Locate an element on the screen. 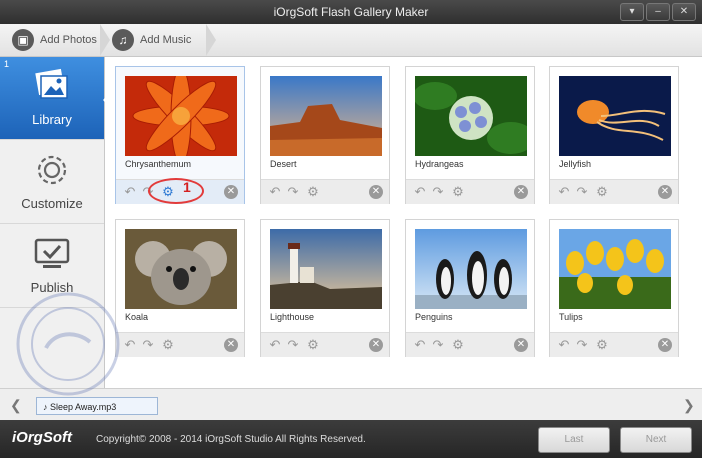  photo-tile: Lighthouse ↶ ↷ ⚙ ✕ is located at coordinates (325, 288).